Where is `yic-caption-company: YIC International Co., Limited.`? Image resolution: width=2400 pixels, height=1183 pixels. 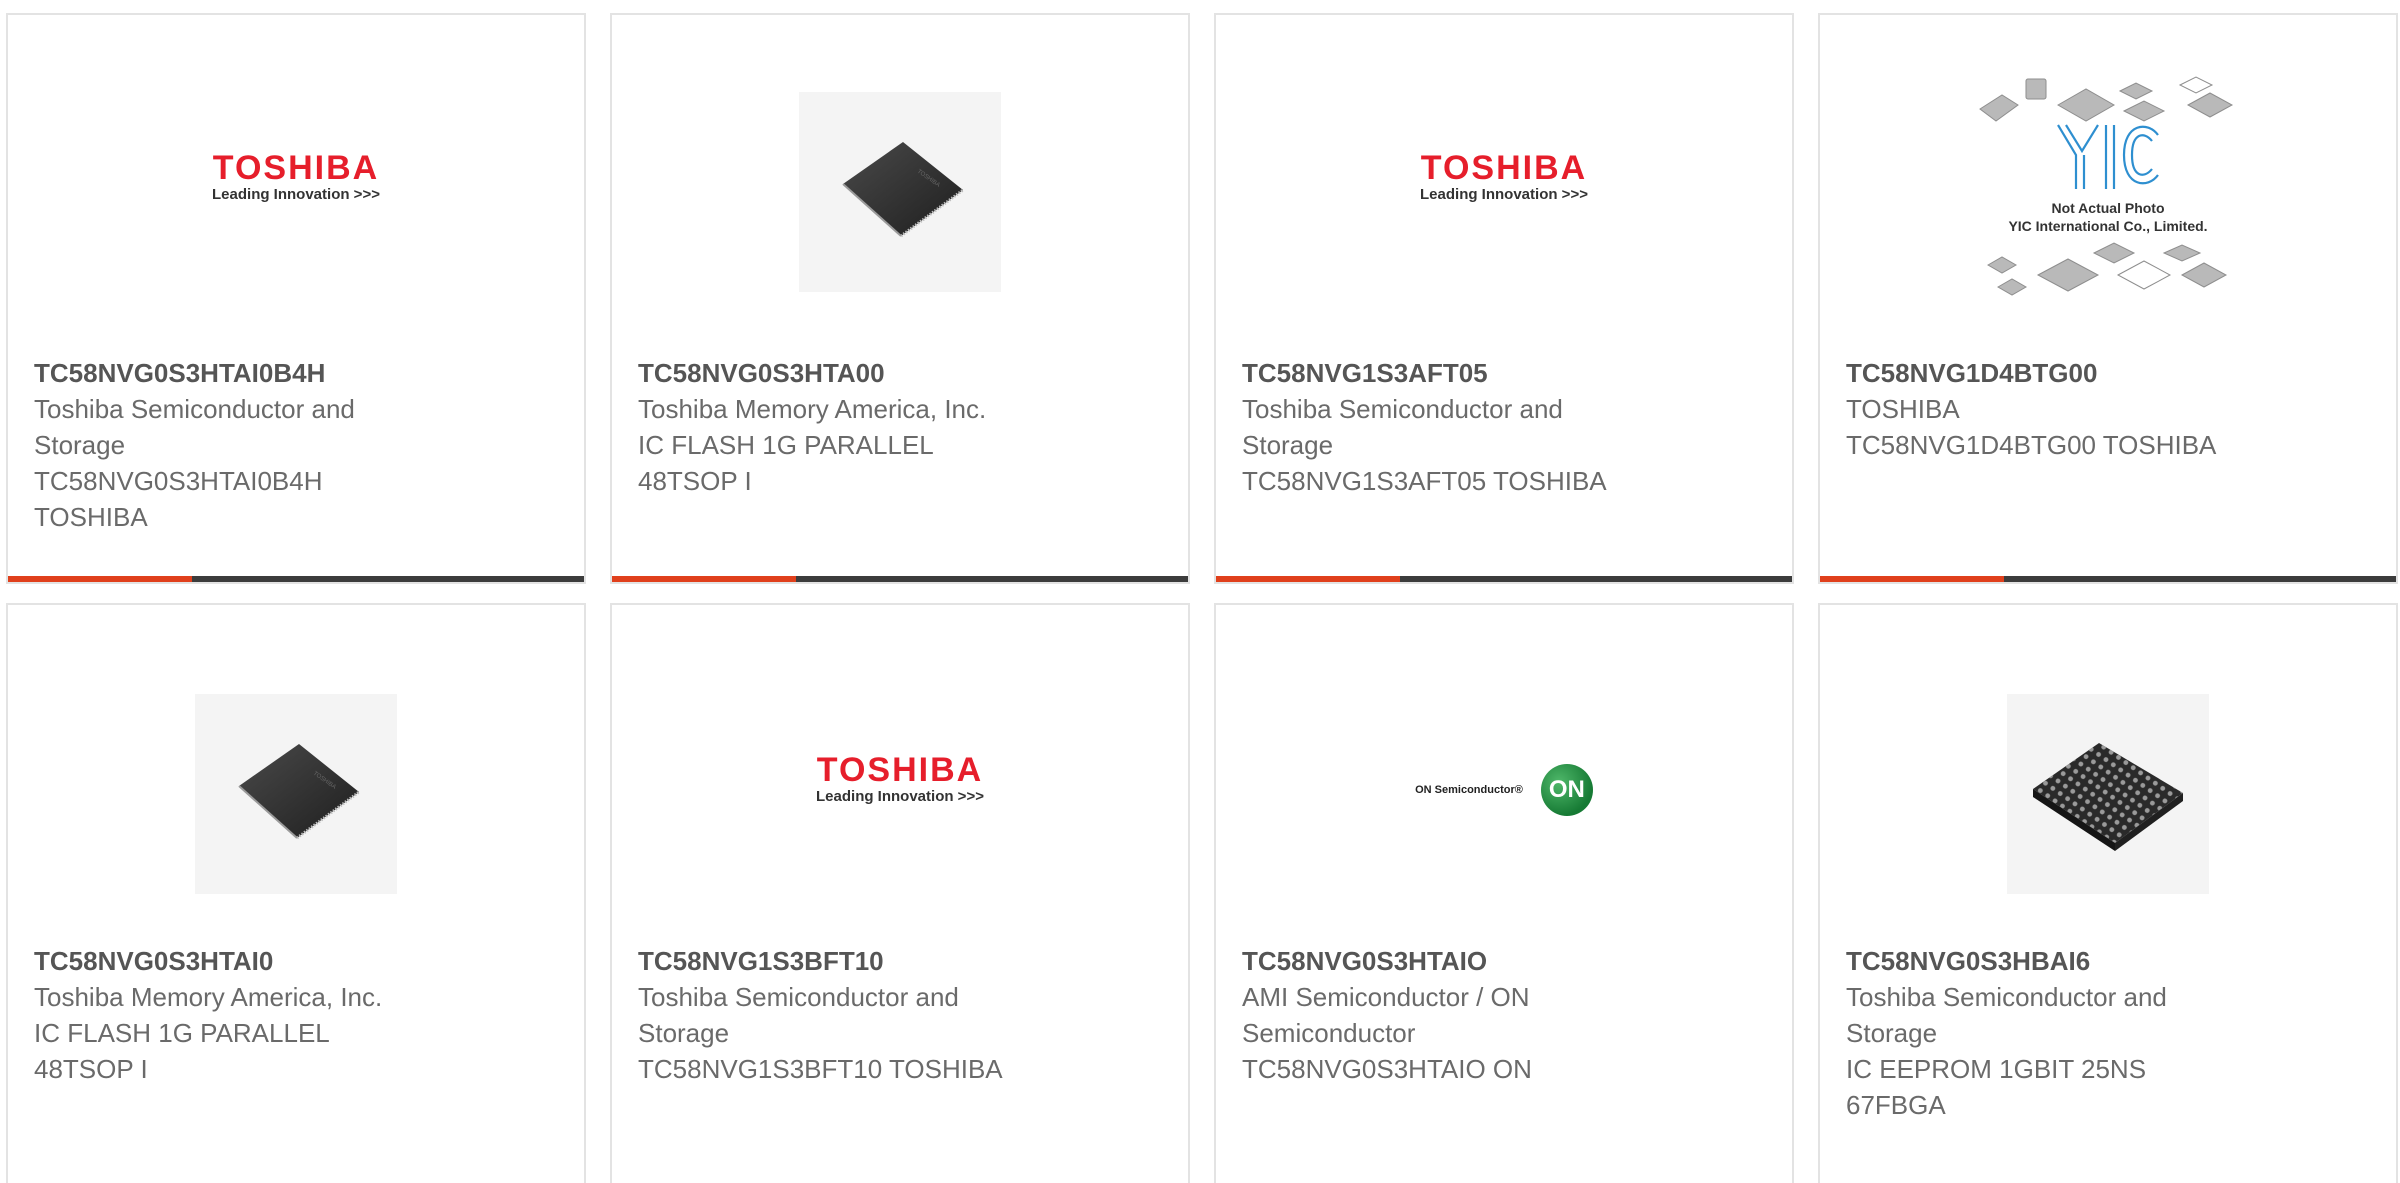
yic-caption-company: YIC International Co., Limited. is located at coordinates (2108, 226).